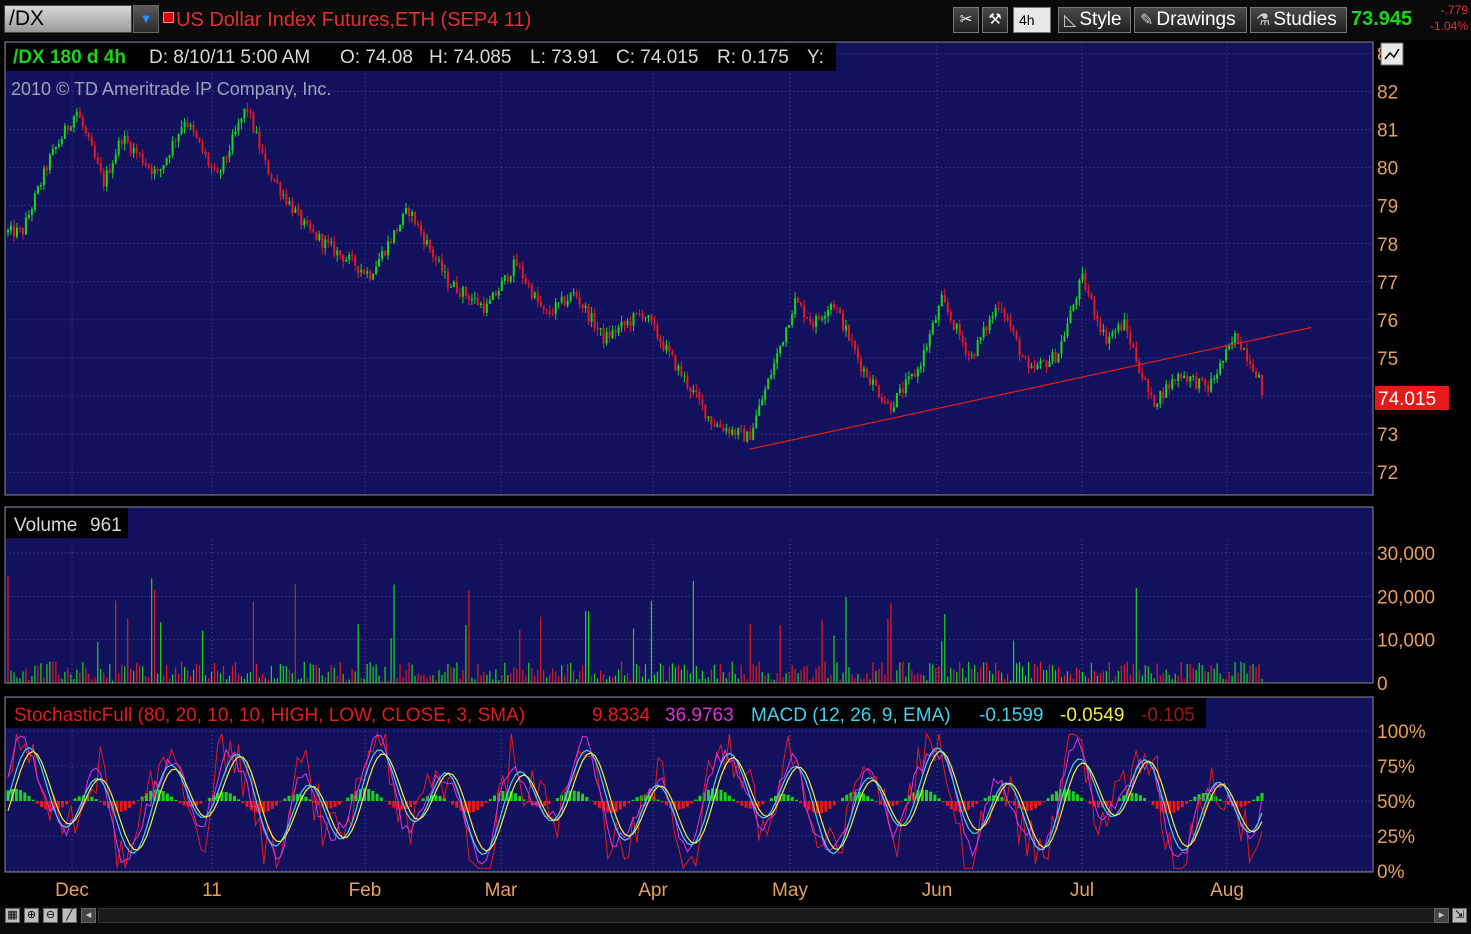  Describe the element at coordinates (69, 915) in the screenshot. I see `draw-line-icon: ╱` at that location.